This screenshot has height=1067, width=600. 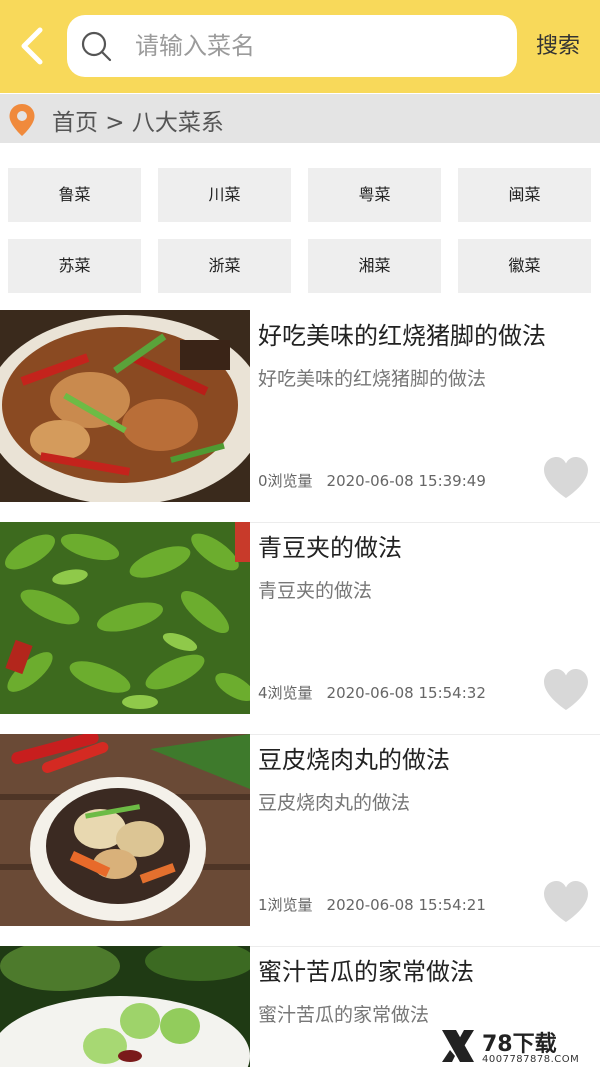 What do you see at coordinates (354, 757) in the screenshot?
I see `recipe-title: 豆皮烧肉丸的做法` at bounding box center [354, 757].